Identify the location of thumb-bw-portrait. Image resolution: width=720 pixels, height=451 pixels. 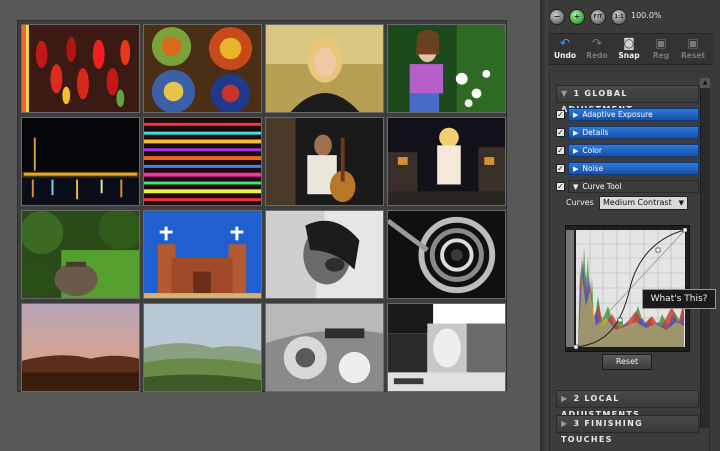
(324, 254).